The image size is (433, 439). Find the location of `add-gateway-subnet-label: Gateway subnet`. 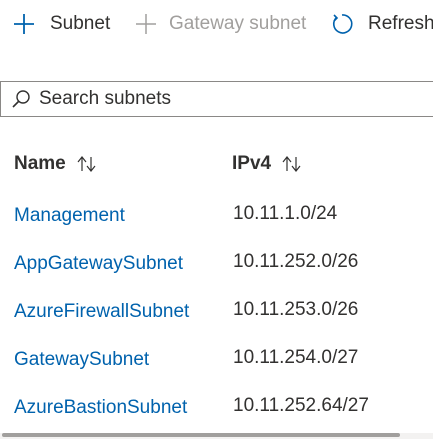

add-gateway-subnet-label: Gateway subnet is located at coordinates (238, 23).